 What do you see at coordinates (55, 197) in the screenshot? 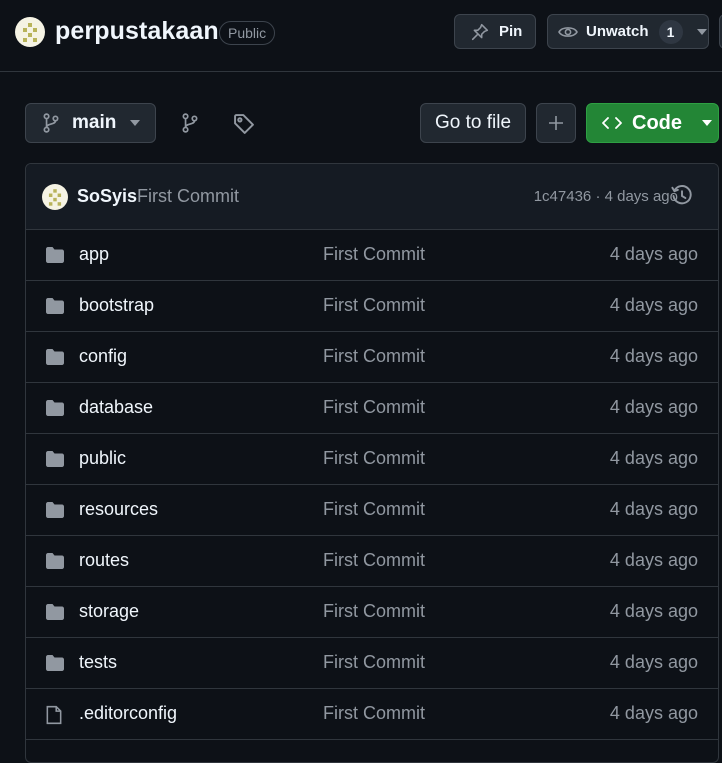
I see `author-avatar` at bounding box center [55, 197].